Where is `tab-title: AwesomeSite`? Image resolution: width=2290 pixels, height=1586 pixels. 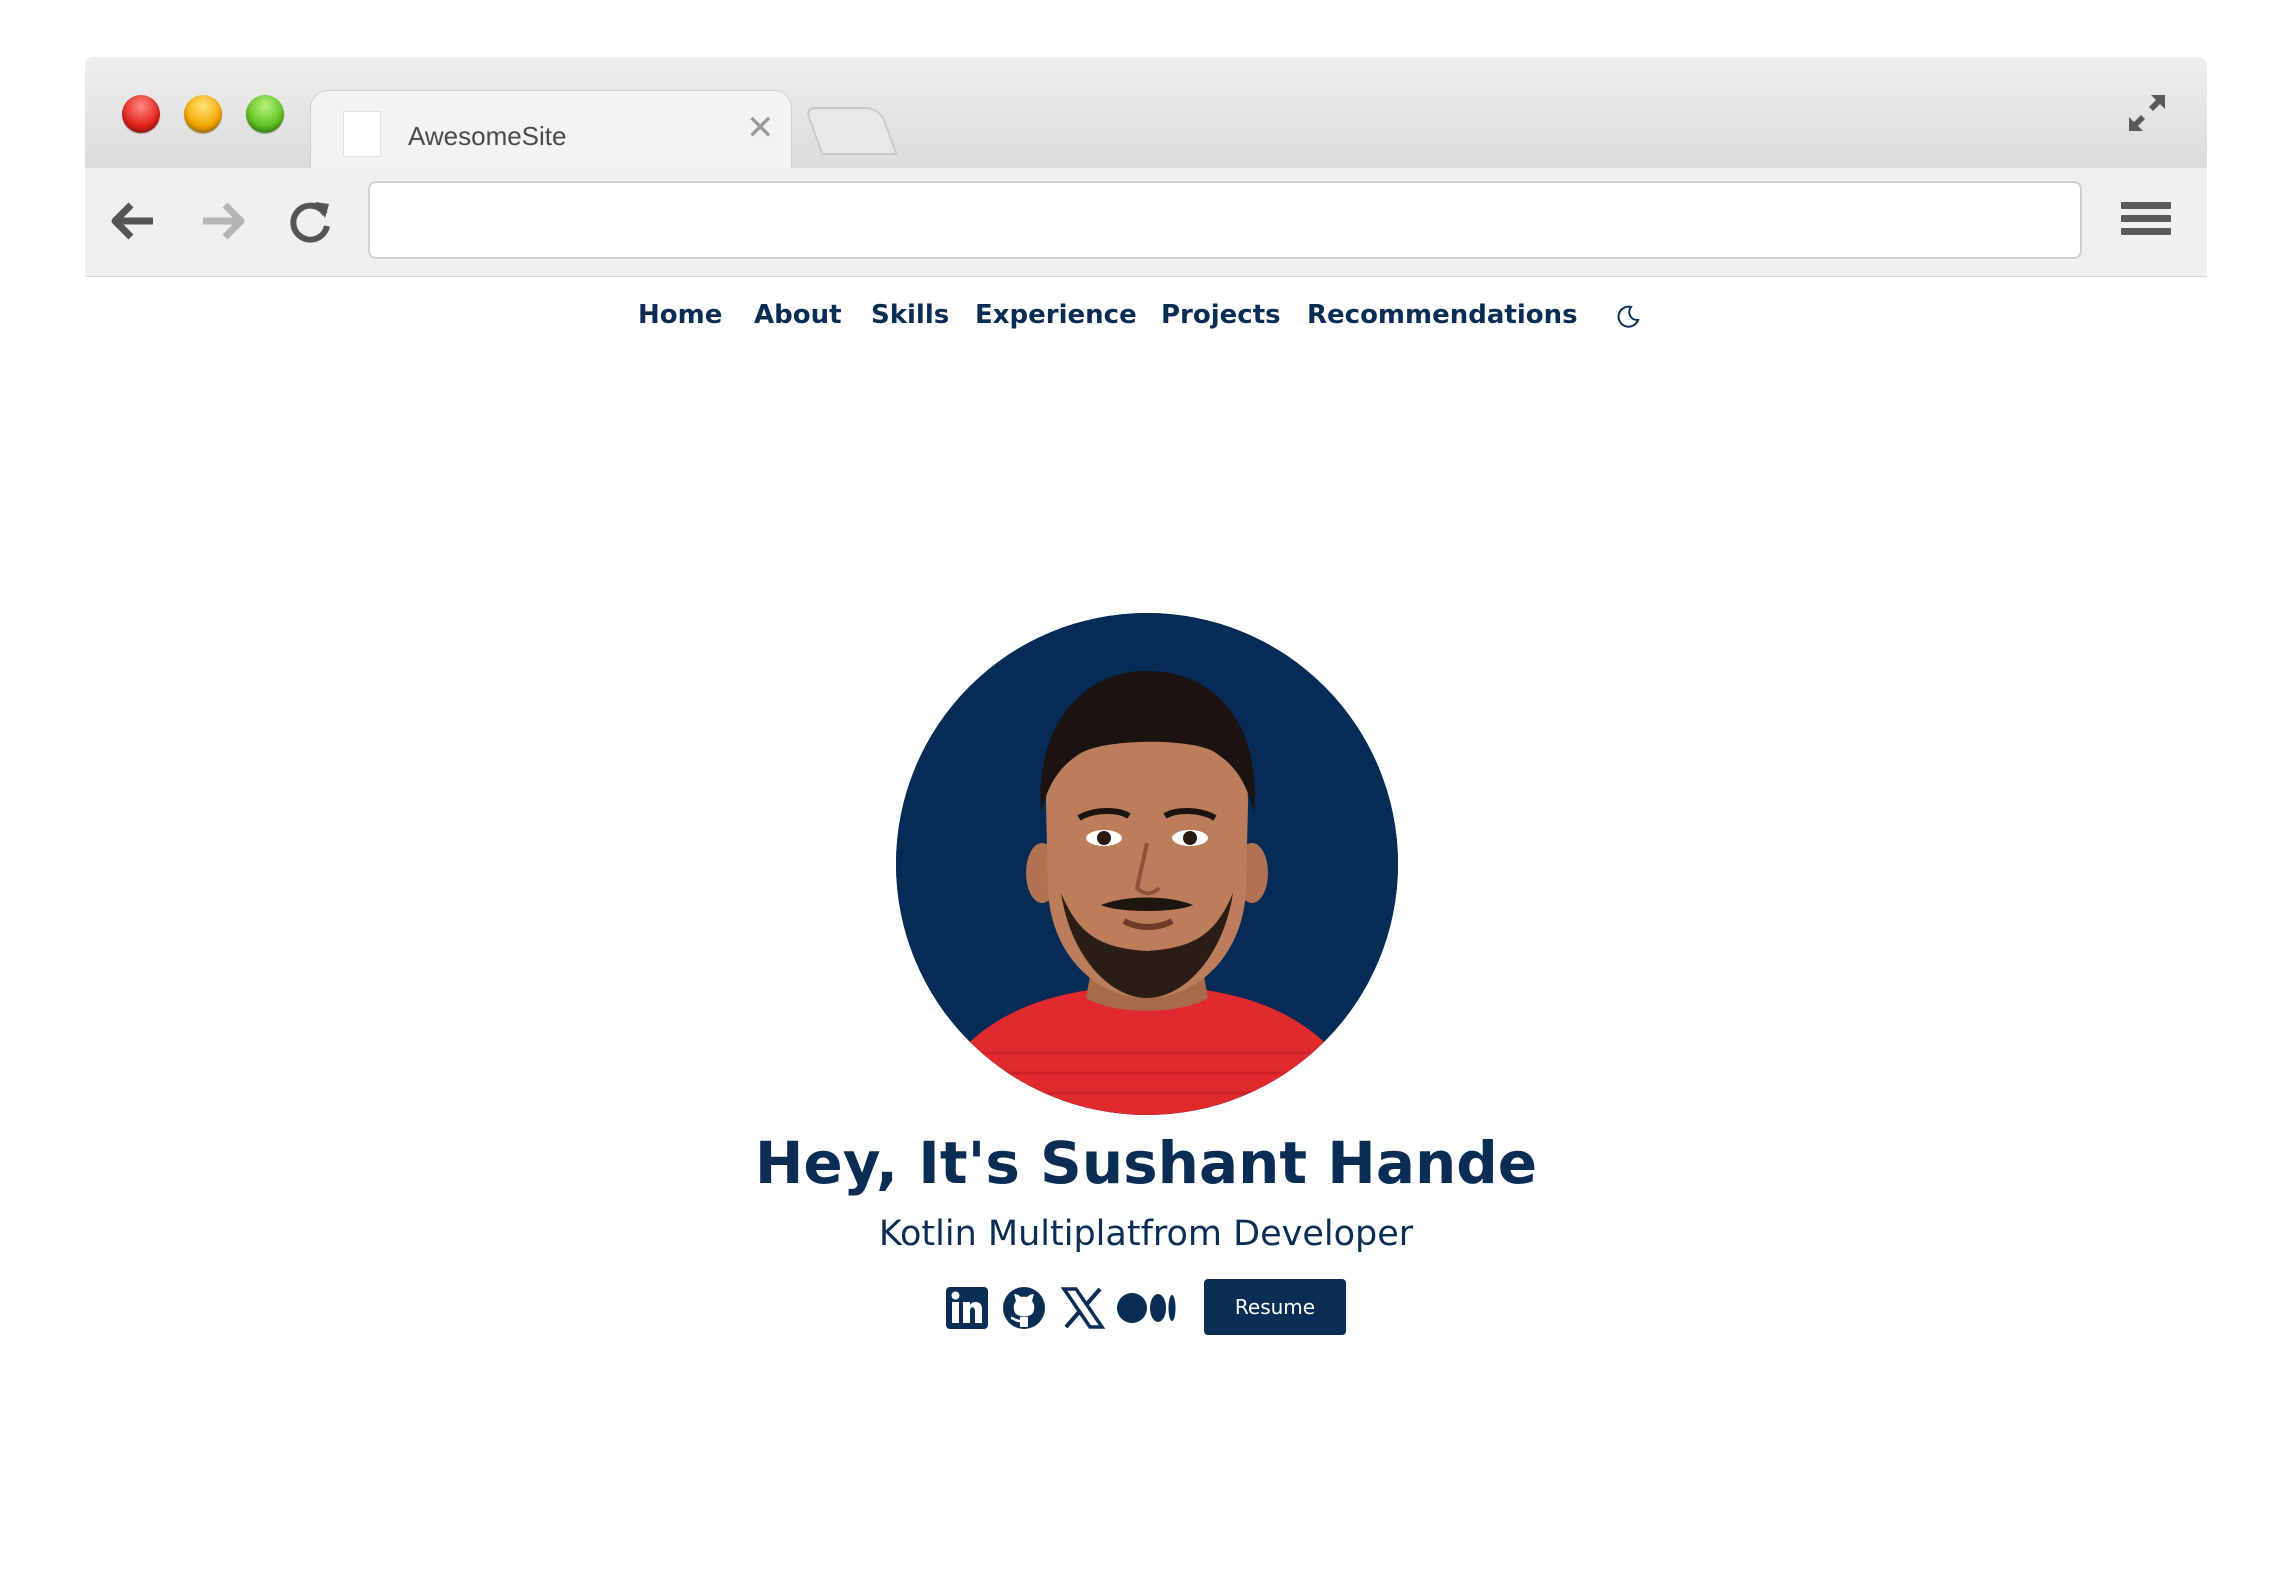
tab-title: AwesomeSite is located at coordinates (487, 136).